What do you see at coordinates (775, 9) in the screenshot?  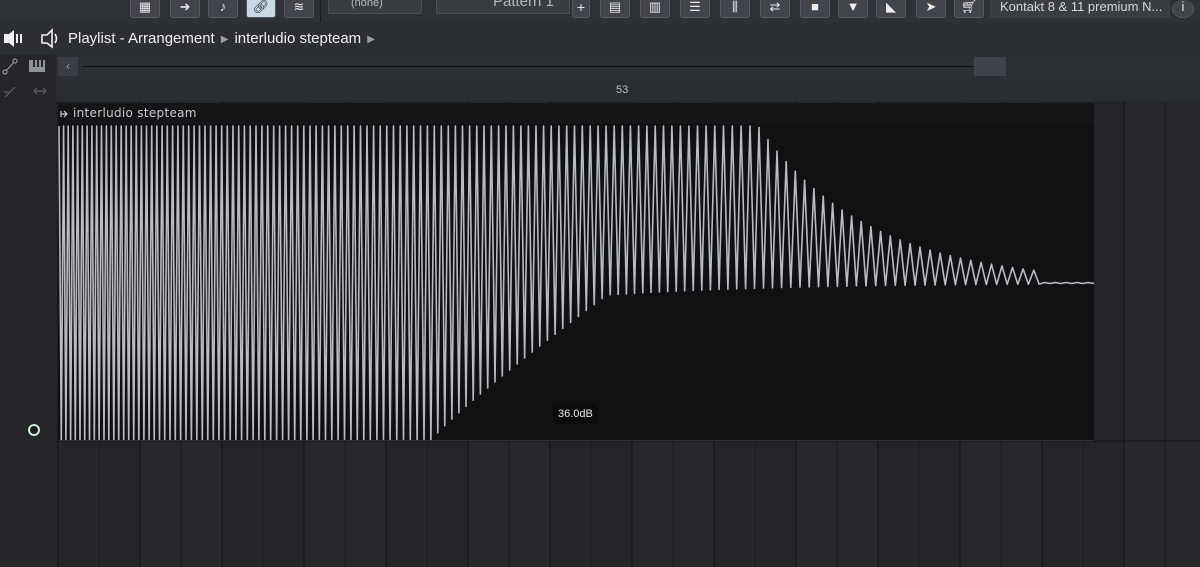 I see `channel-rack-icon: ⇄` at bounding box center [775, 9].